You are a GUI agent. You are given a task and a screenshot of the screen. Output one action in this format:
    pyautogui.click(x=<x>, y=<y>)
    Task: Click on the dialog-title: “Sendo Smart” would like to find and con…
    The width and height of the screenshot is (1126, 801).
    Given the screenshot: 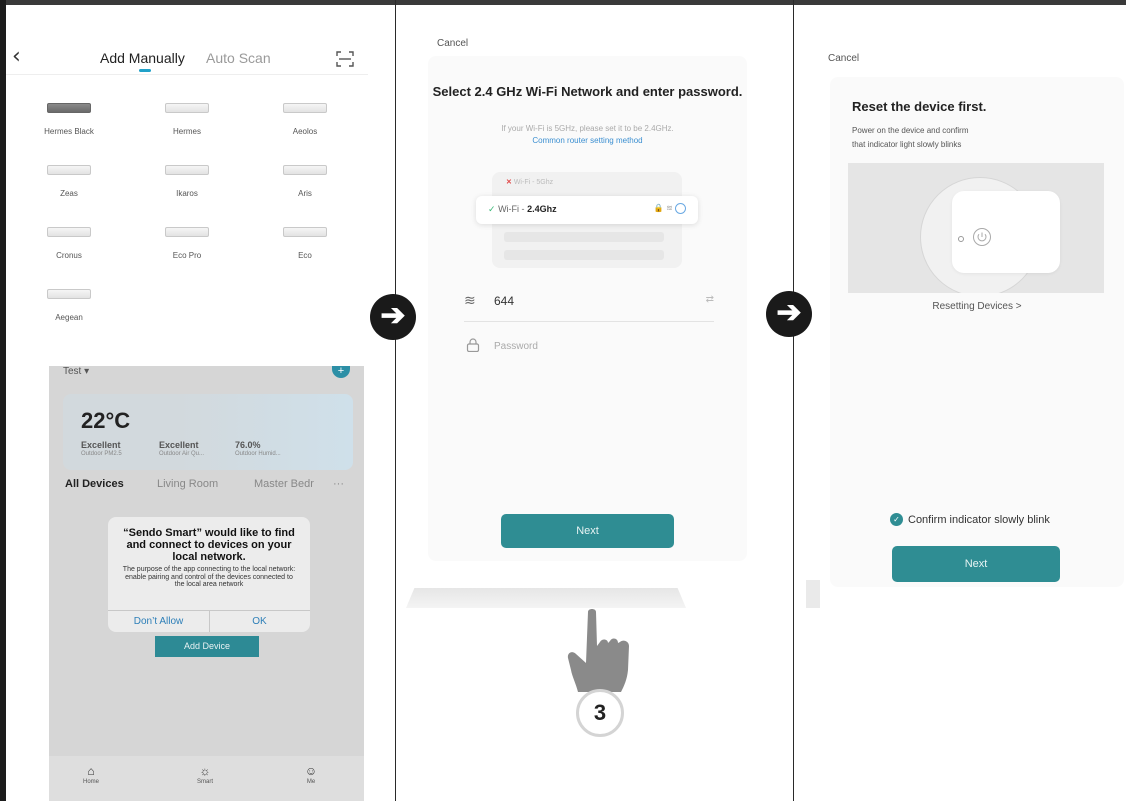 What is the action you would take?
    pyautogui.click(x=209, y=545)
    